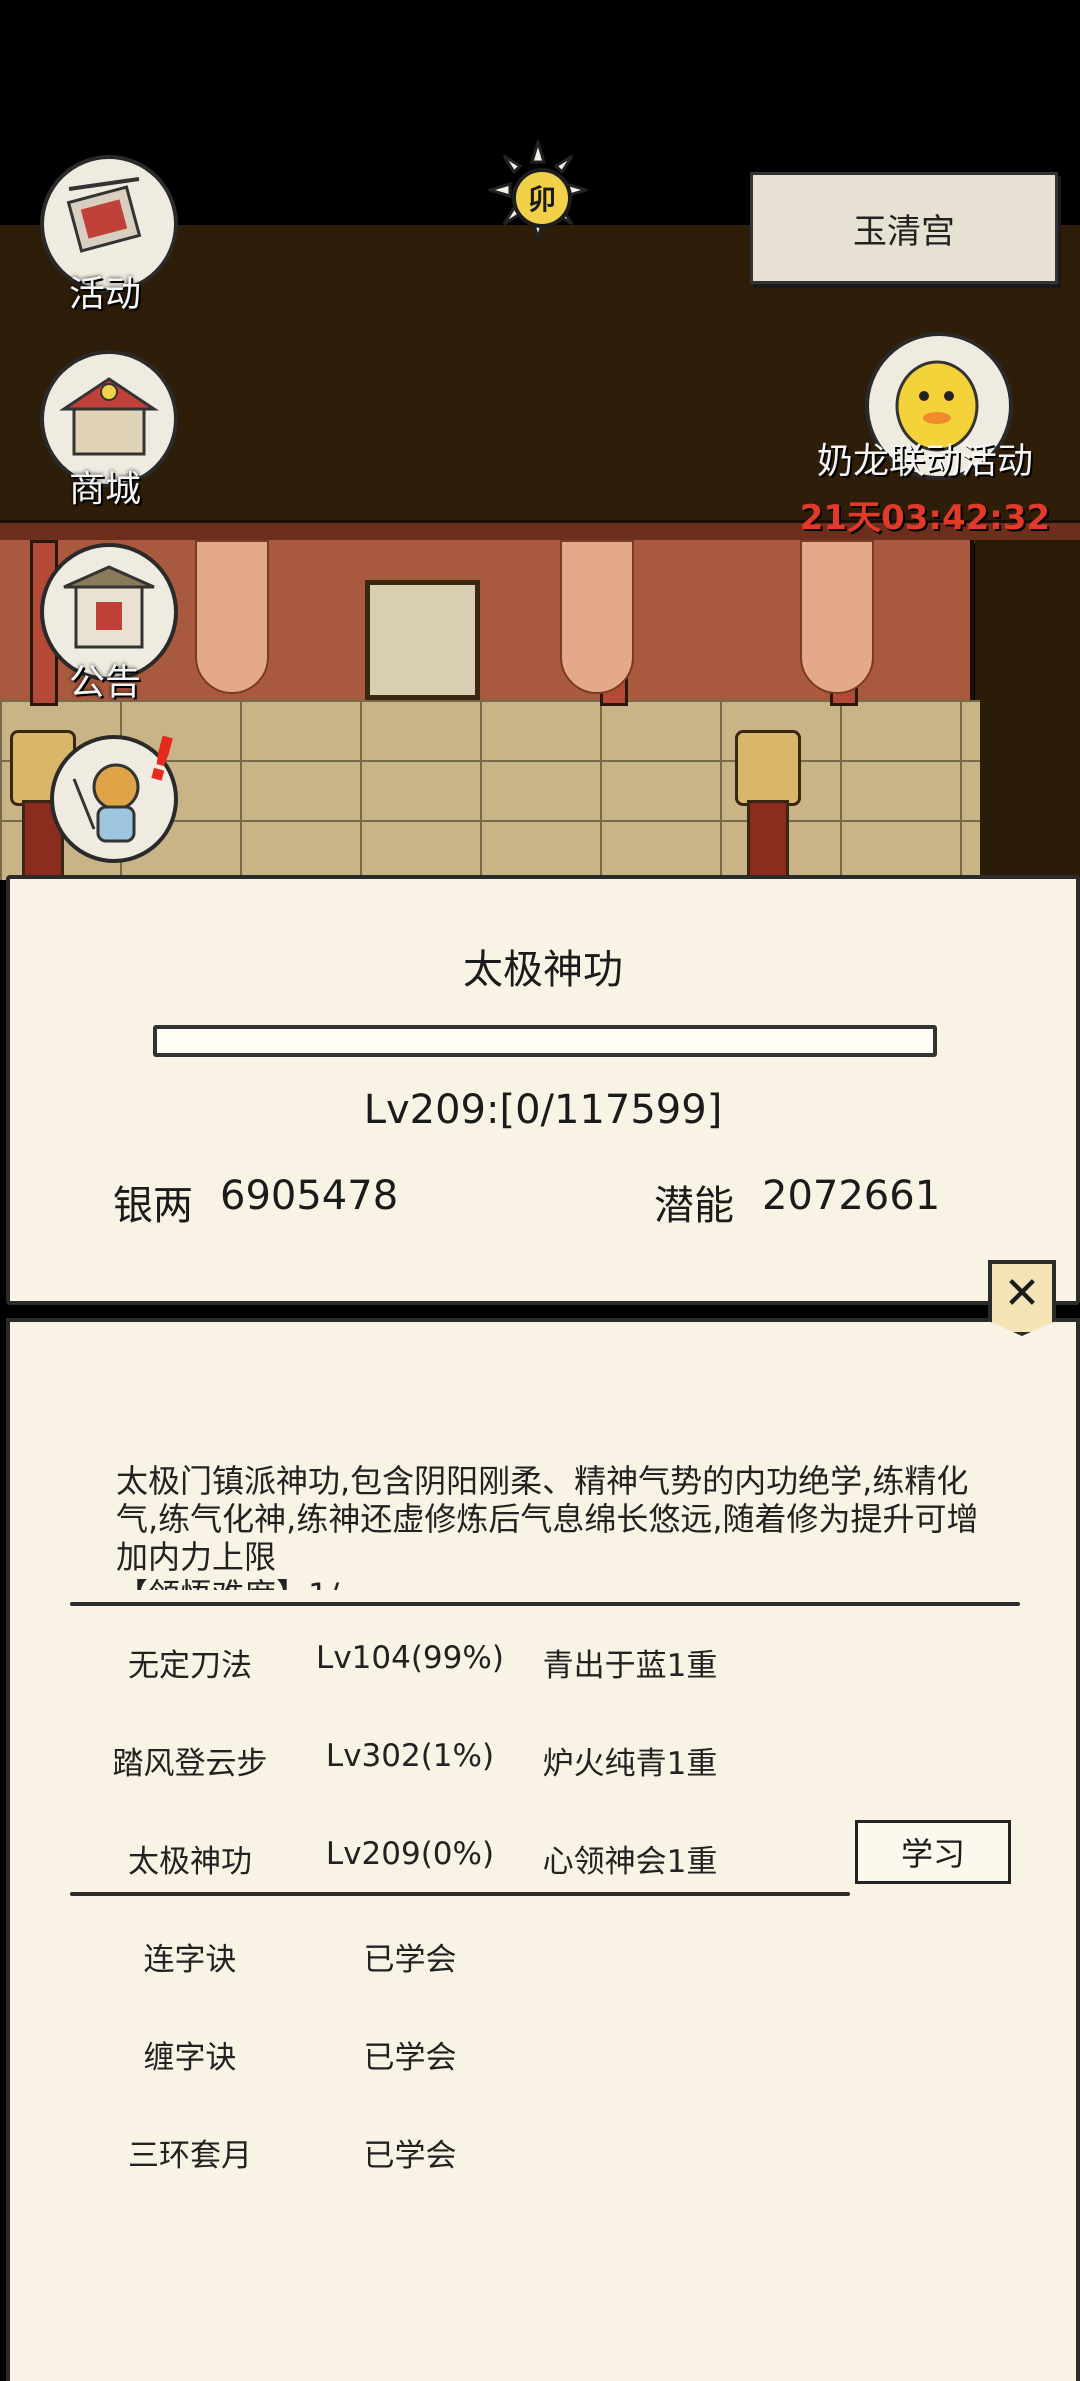  Describe the element at coordinates (104, 489) in the screenshot. I see `shop-label: 商城` at that location.